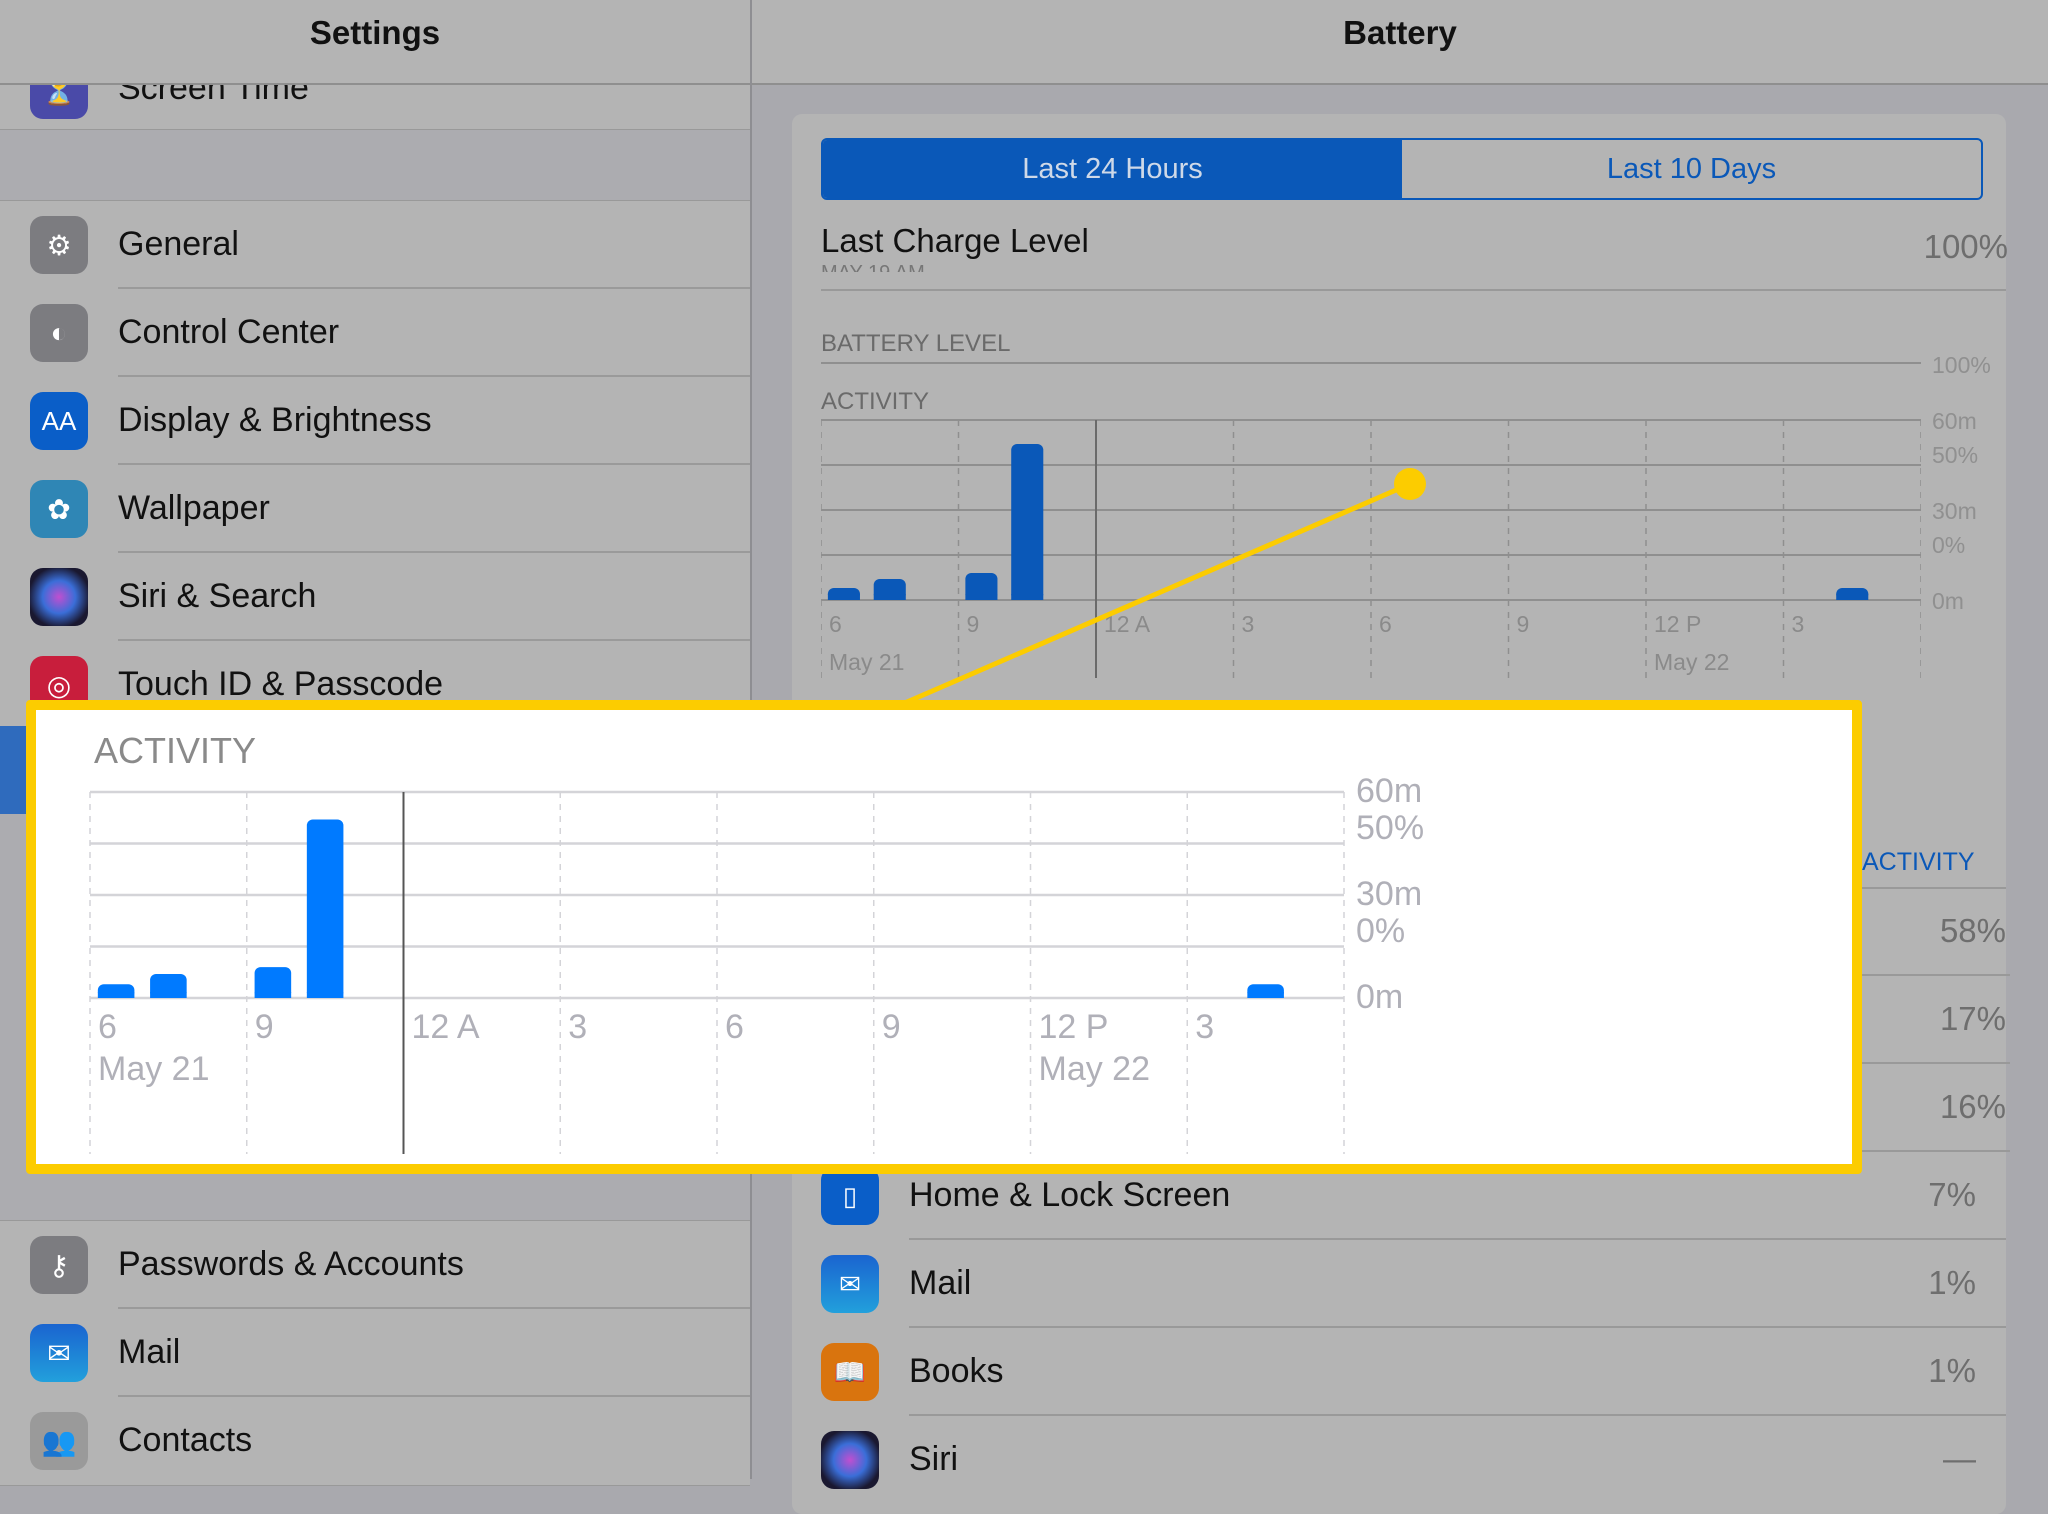 The height and width of the screenshot is (1514, 2048). Describe the element at coordinates (275, 420) in the screenshot. I see `sidebar-item-label: Display & Brightness` at that location.